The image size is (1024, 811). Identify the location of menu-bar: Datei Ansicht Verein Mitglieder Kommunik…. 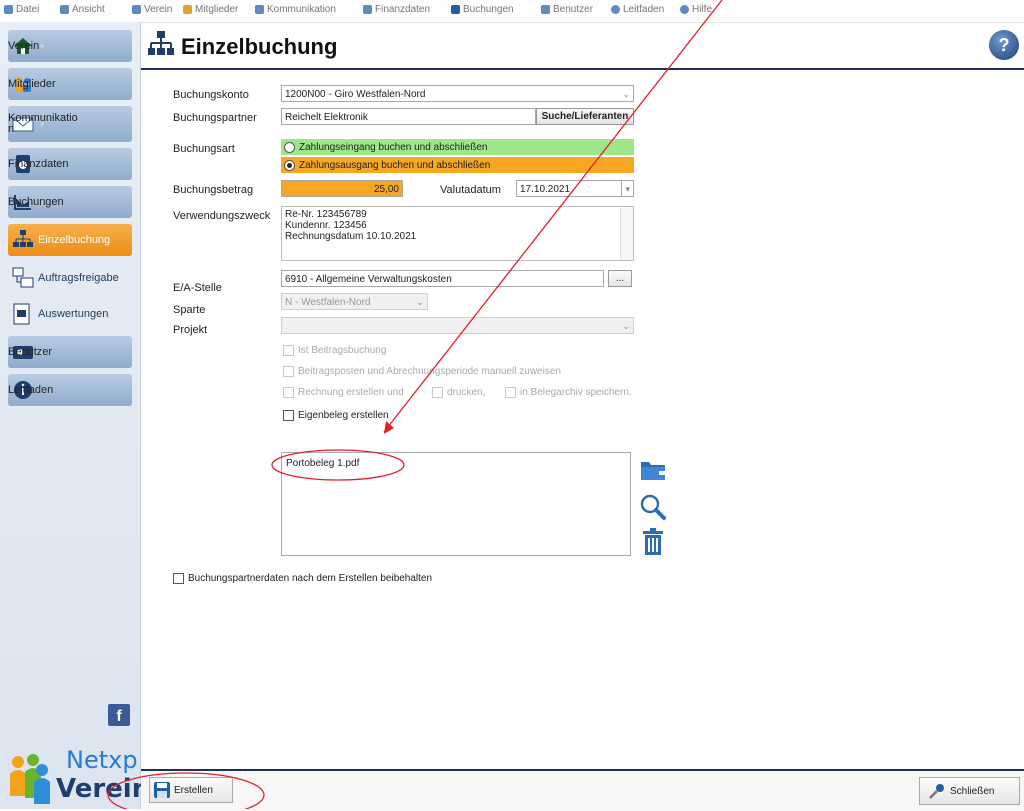
(512, 11).